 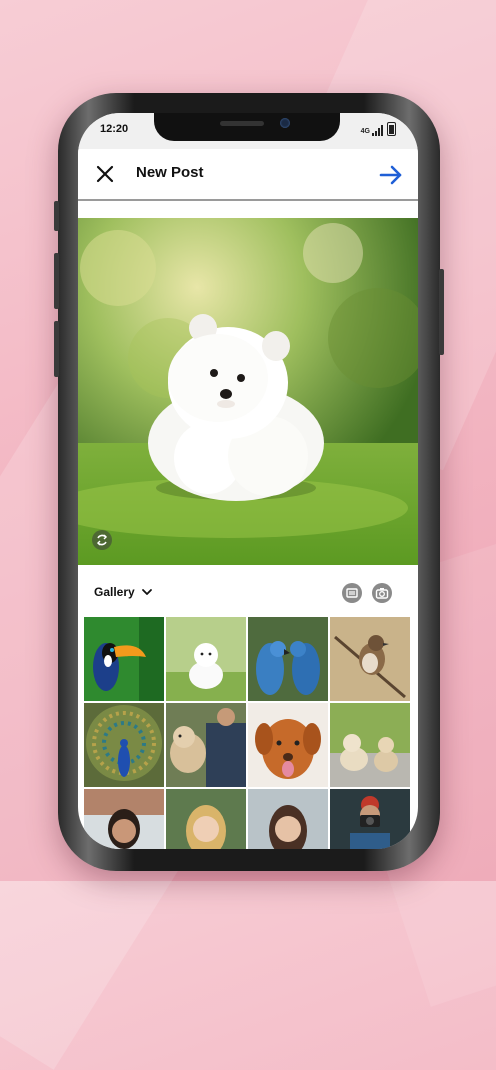 What do you see at coordinates (56, 281) in the screenshot?
I see `volume-up-button` at bounding box center [56, 281].